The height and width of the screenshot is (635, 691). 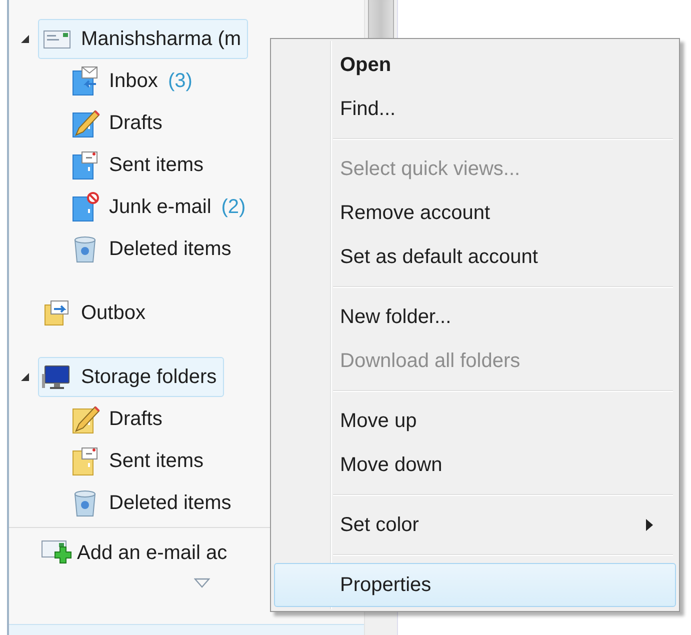 I want to click on menu-item: Remove account, so click(x=475, y=213).